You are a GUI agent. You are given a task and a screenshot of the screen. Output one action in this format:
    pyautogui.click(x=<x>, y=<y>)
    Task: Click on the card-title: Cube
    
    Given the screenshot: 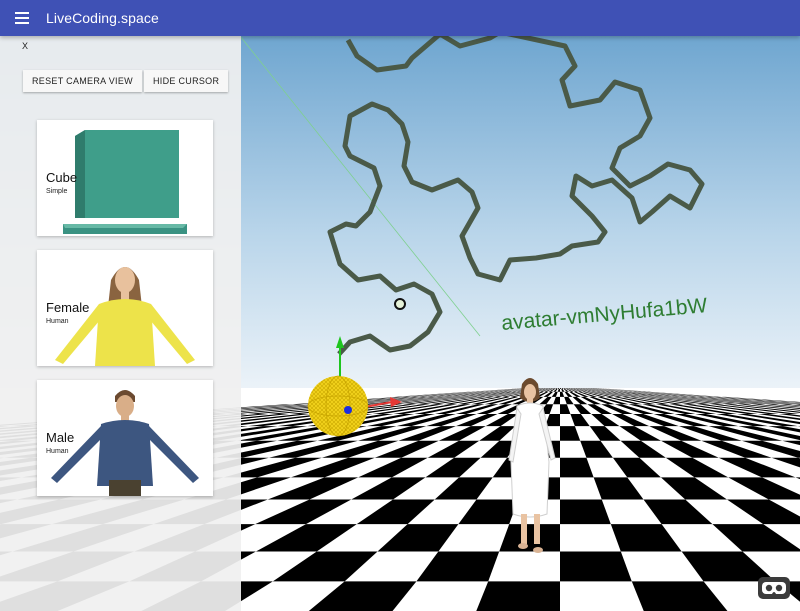 What is the action you would take?
    pyautogui.click(x=62, y=177)
    